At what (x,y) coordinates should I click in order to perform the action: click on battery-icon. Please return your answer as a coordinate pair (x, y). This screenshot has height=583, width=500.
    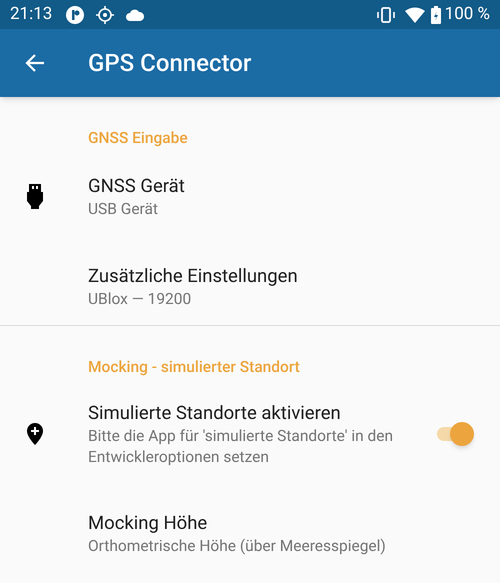
    Looking at the image, I should click on (435, 15).